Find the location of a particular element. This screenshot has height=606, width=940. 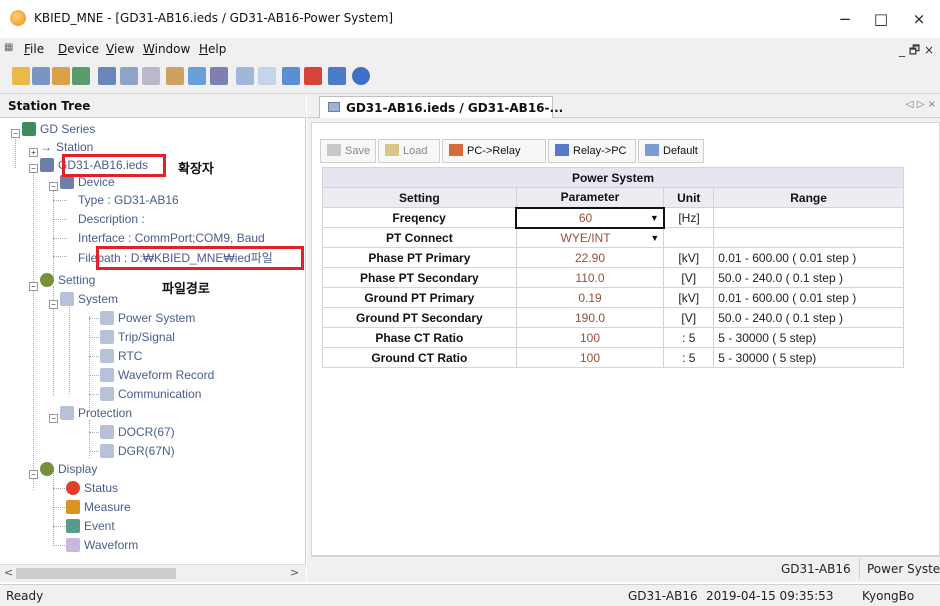

pt-connect-select: WYE/INT ▼ is located at coordinates (590, 237).